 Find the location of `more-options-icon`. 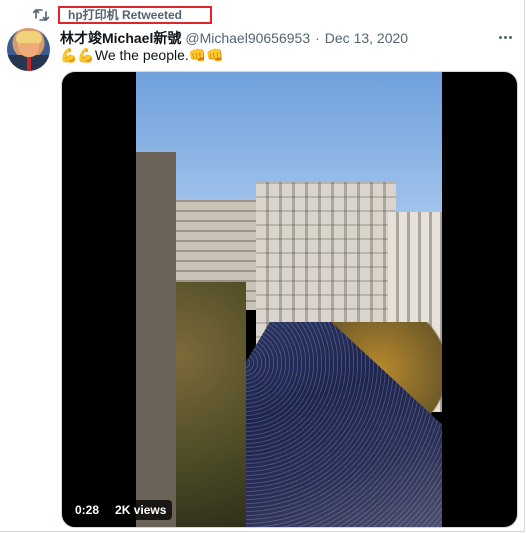

more-options-icon is located at coordinates (505, 37).